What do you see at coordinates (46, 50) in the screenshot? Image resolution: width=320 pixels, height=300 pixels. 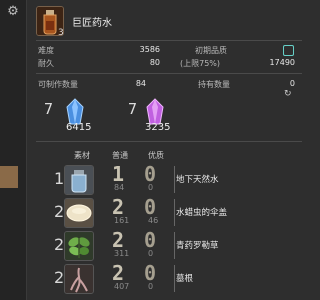 I see `difficulty-label: 难度` at bounding box center [46, 50].